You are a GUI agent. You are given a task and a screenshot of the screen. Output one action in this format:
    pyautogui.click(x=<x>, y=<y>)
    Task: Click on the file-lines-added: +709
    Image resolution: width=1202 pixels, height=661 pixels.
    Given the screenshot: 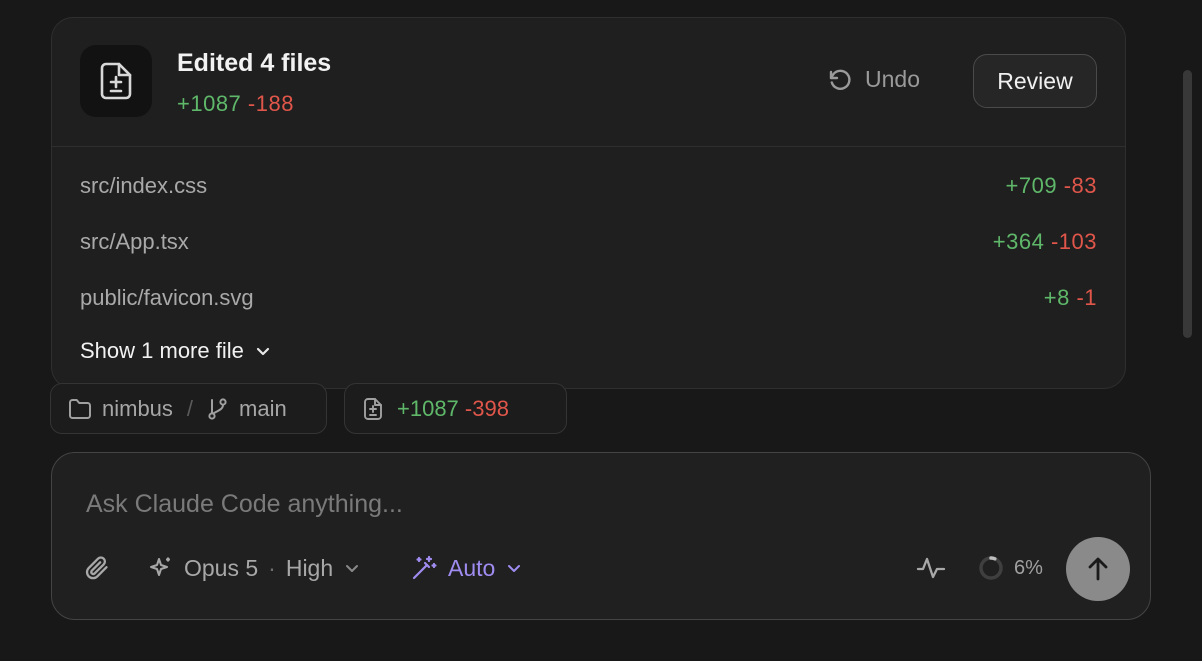 What is the action you would take?
    pyautogui.click(x=1031, y=185)
    